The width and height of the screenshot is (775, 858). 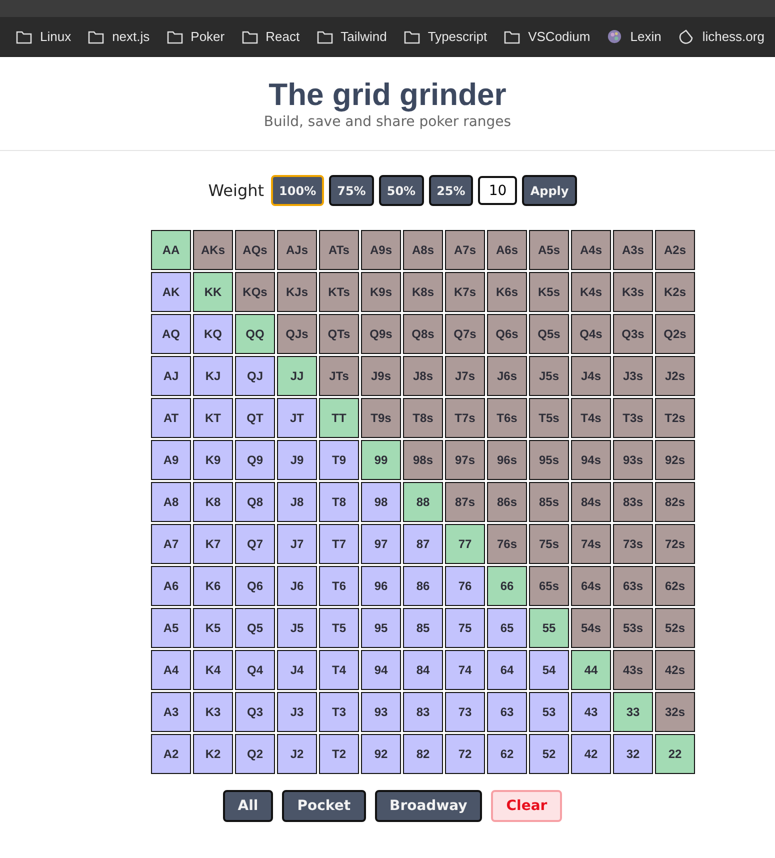 I want to click on hand-cell: J2s, so click(x=675, y=376).